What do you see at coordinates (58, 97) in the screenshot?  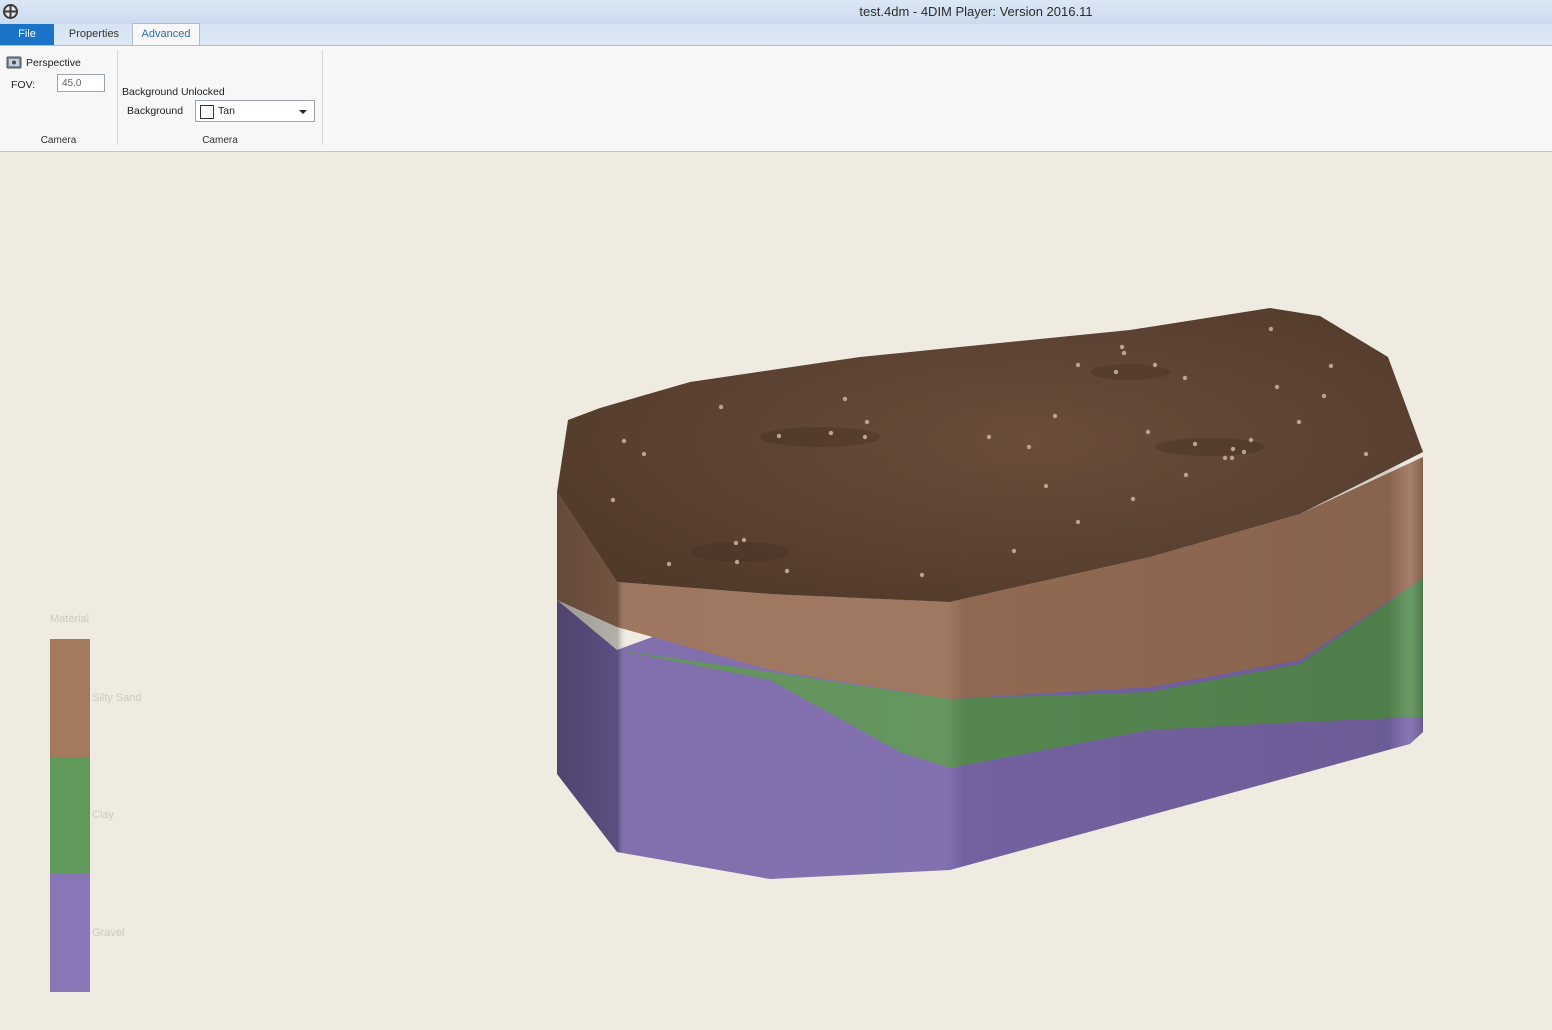 I see `camera-group: Perspective FOV: Camera` at bounding box center [58, 97].